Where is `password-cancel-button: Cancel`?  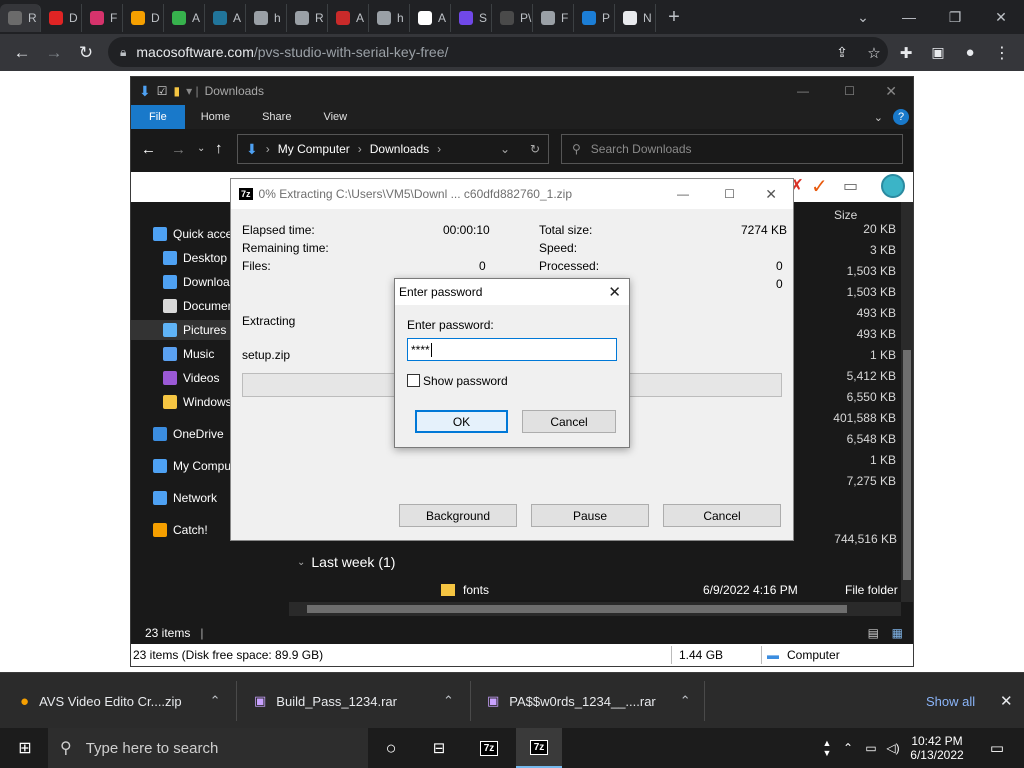 password-cancel-button: Cancel is located at coordinates (569, 421).